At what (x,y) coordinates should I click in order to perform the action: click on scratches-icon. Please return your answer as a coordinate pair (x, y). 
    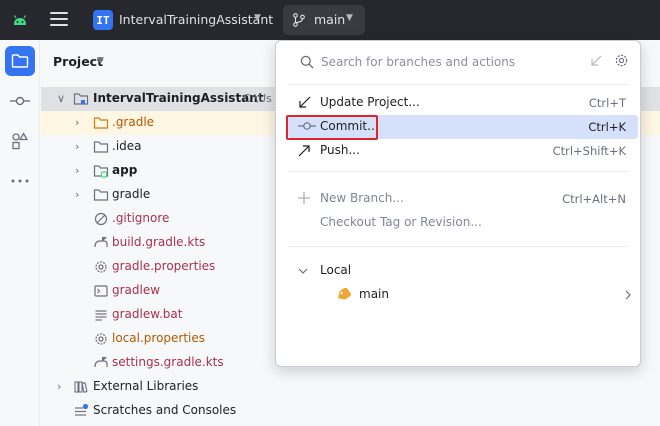
    Looking at the image, I should click on (82, 409).